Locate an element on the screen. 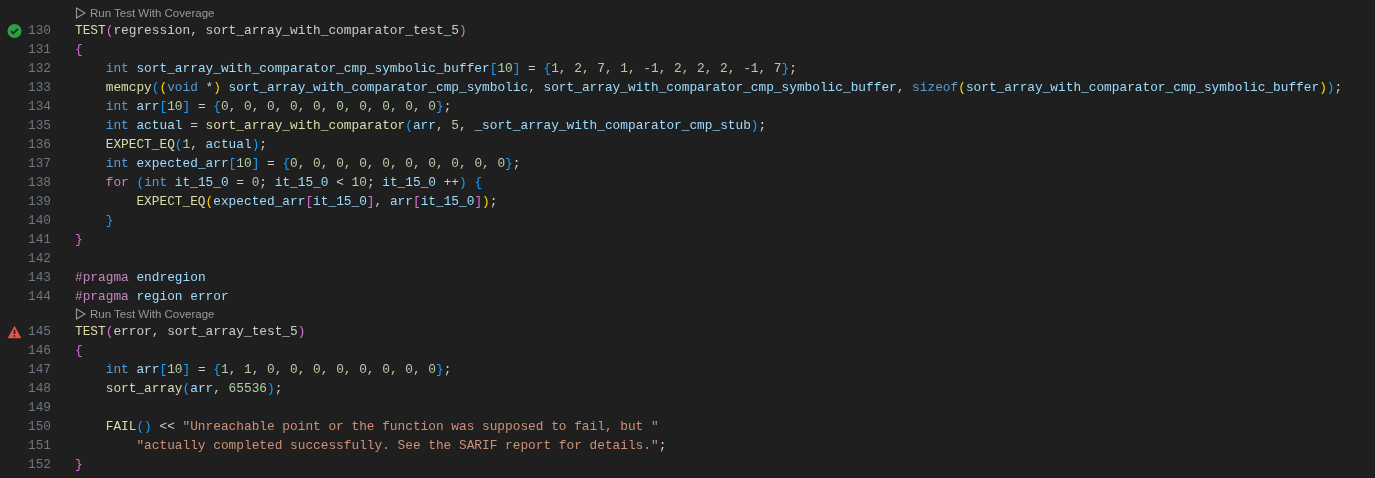 The width and height of the screenshot is (1375, 478). code-line: int arr[10] = {0, 0, 0, 0, 0, 0, 0, 0, 0, 0}; is located at coordinates (278, 106).